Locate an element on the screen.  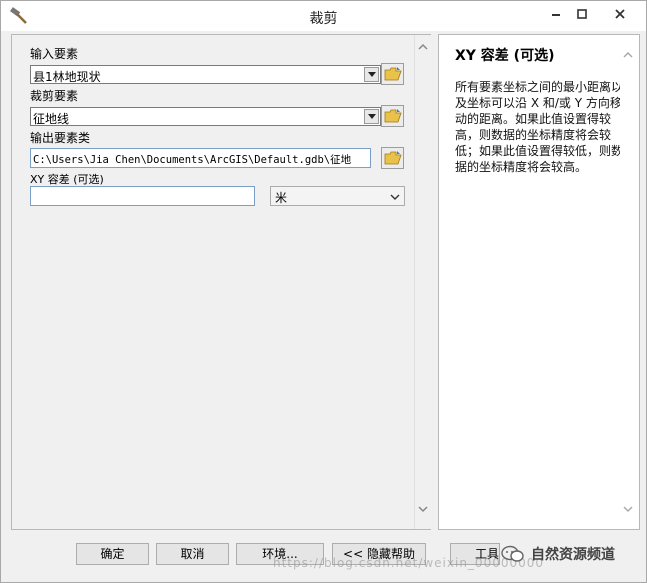
xy-tolerance-label: XY 容差 (可选) is located at coordinates (67, 179).